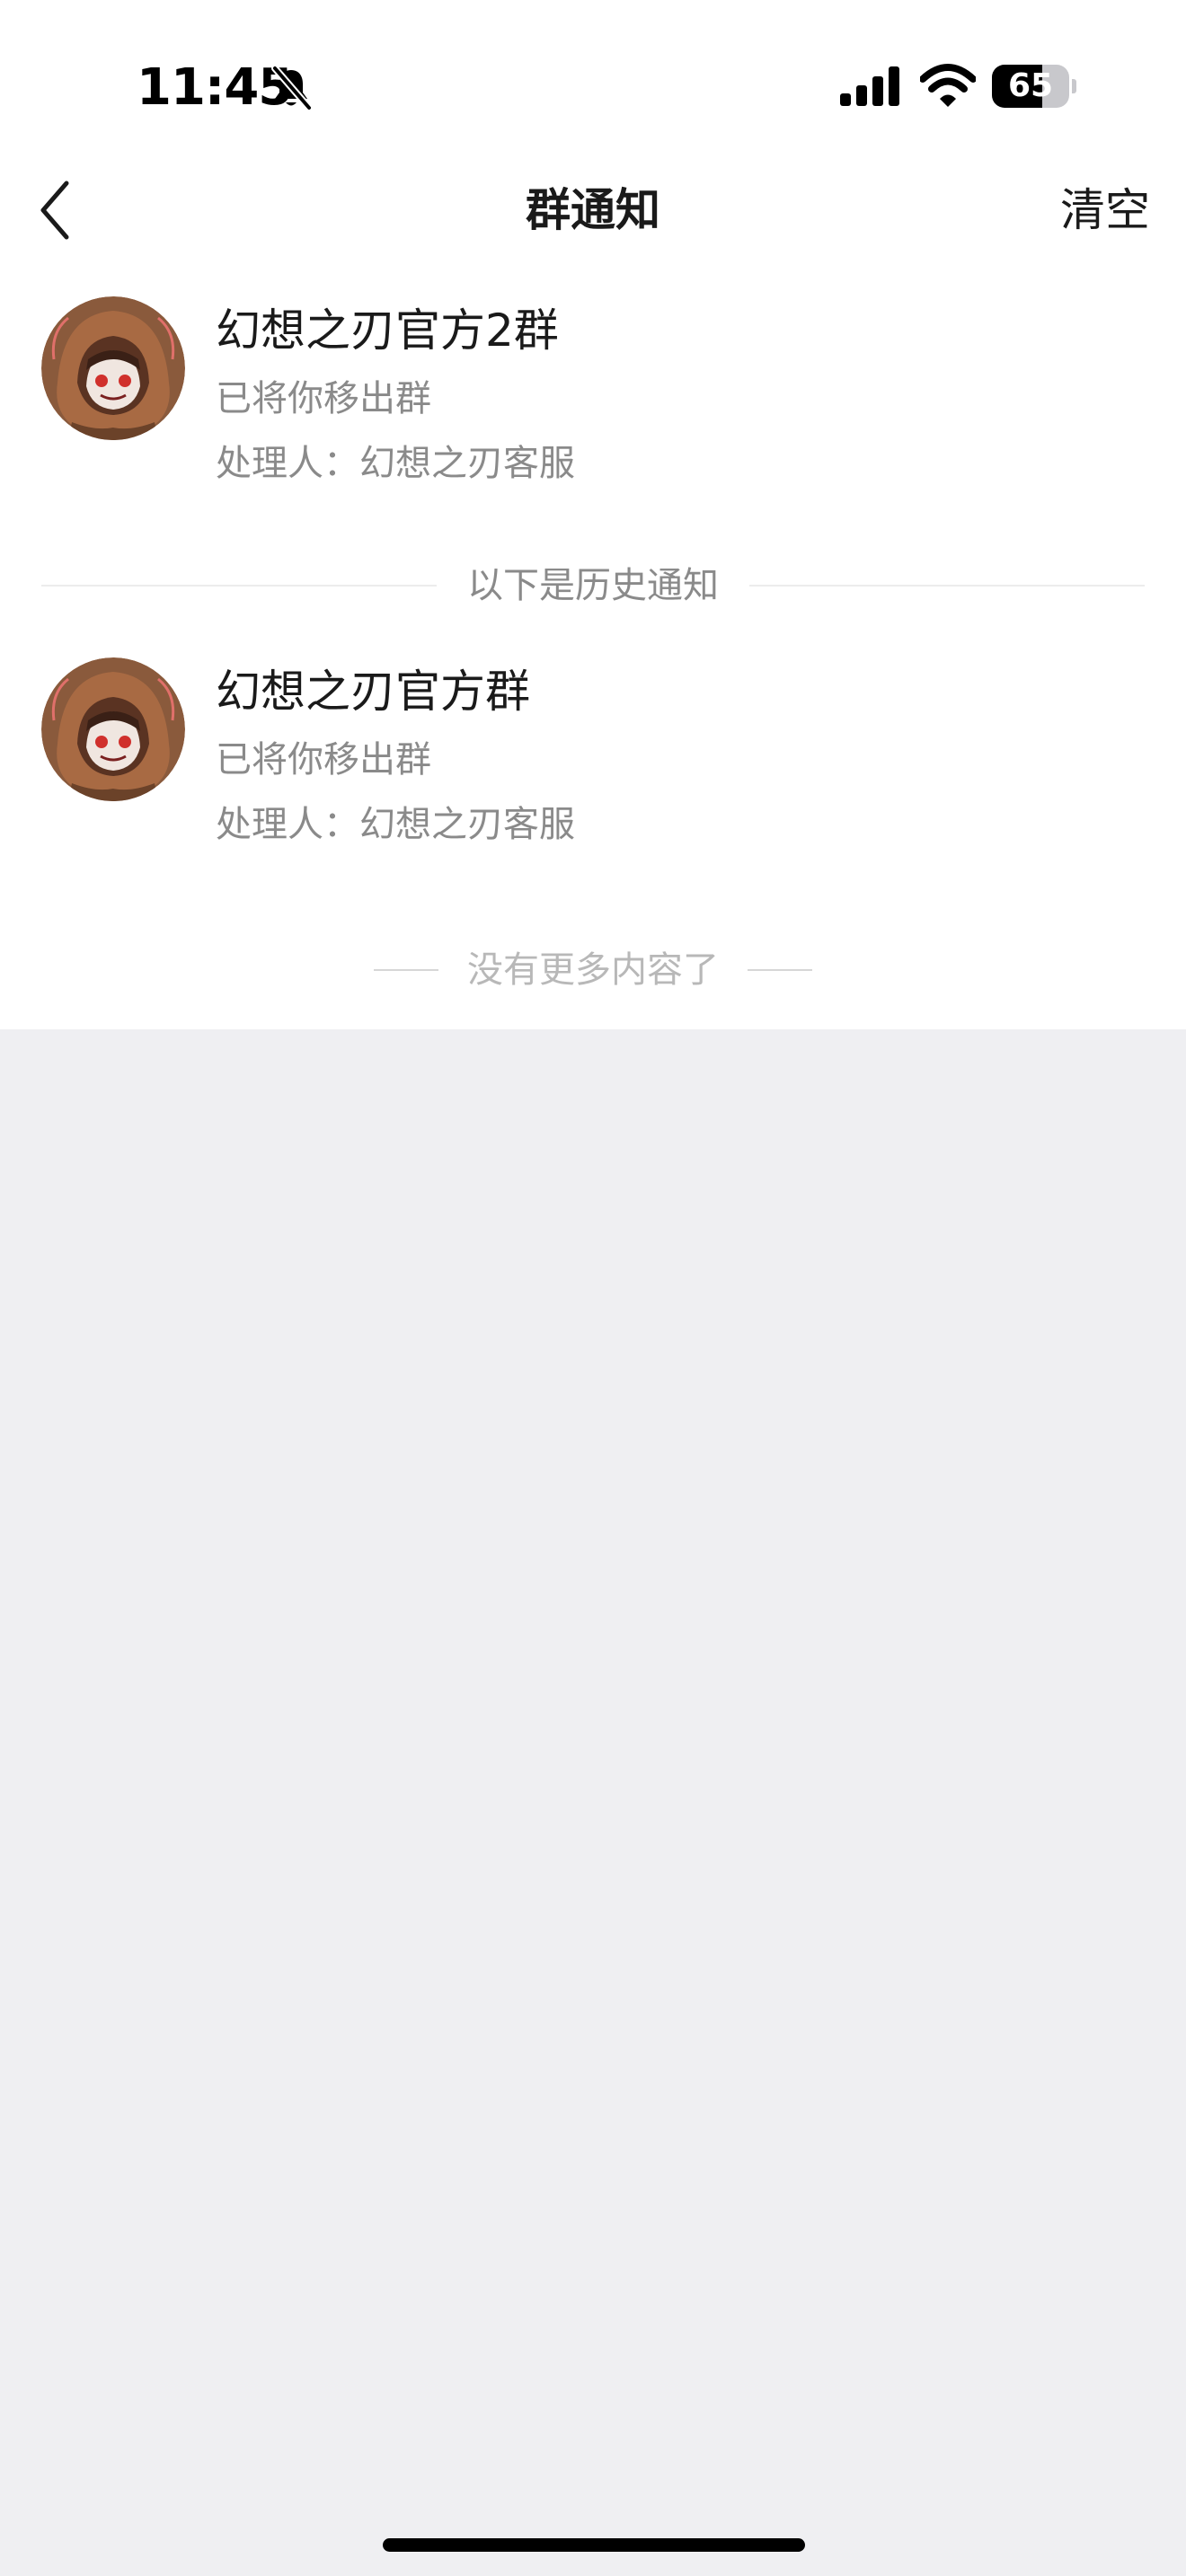  What do you see at coordinates (54, 210) in the screenshot?
I see `chevron-left-icon` at bounding box center [54, 210].